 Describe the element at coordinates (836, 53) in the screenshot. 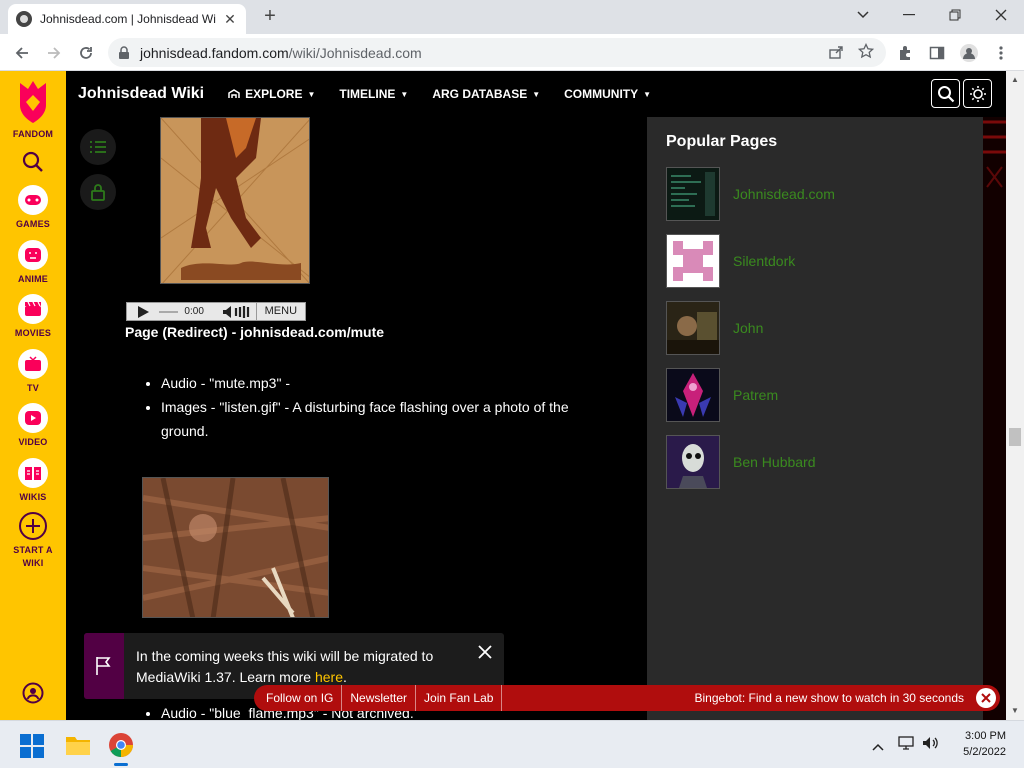

I see `share-icon` at that location.